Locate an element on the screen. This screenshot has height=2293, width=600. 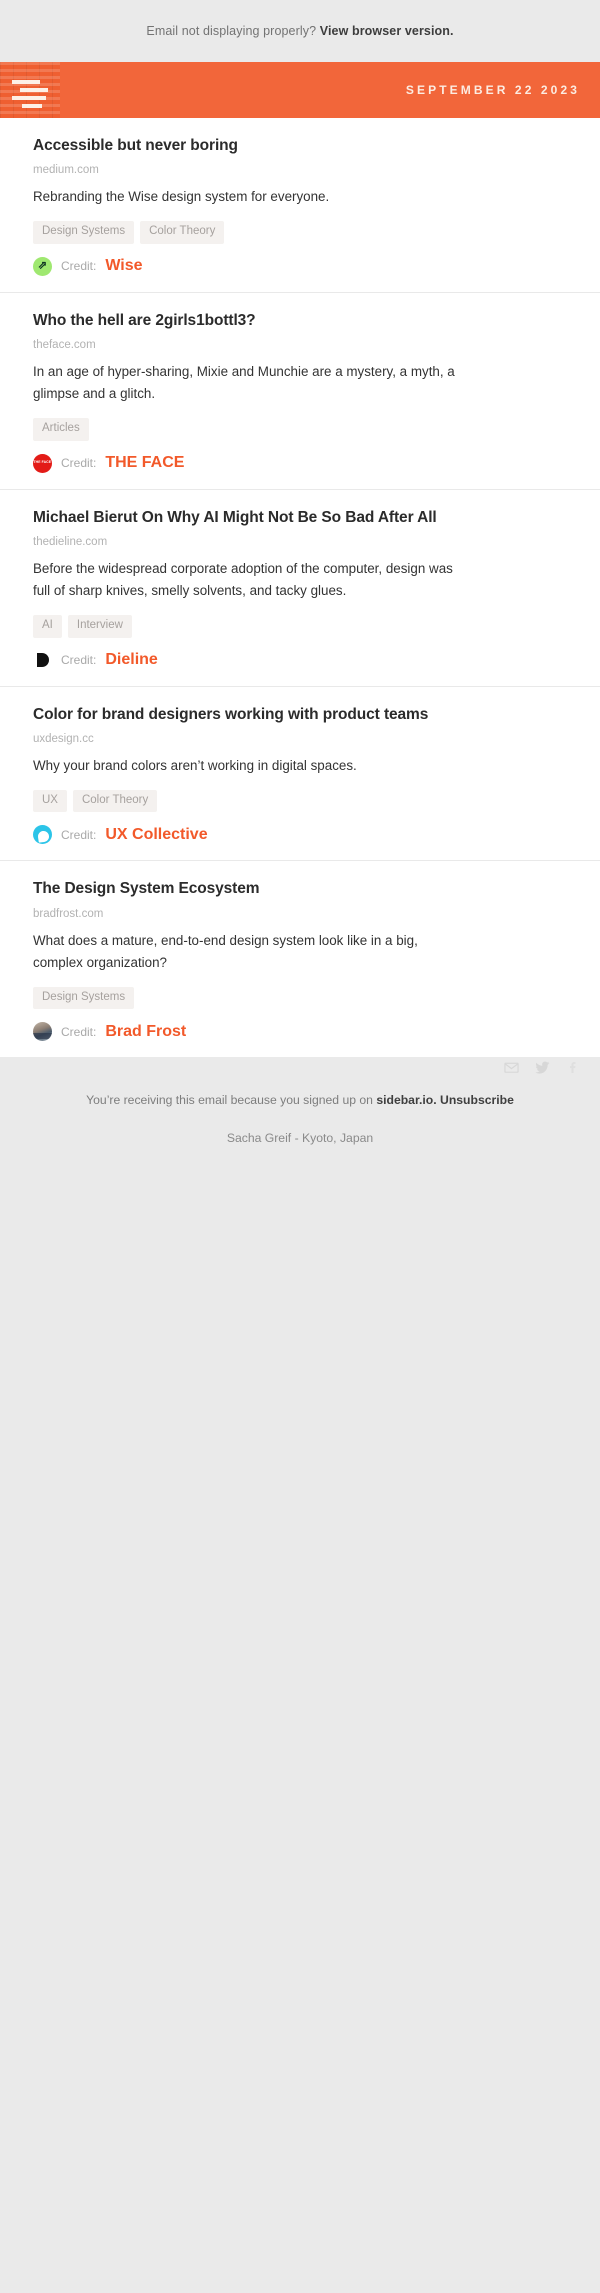
logo-bars-icon is located at coordinates (30, 90).